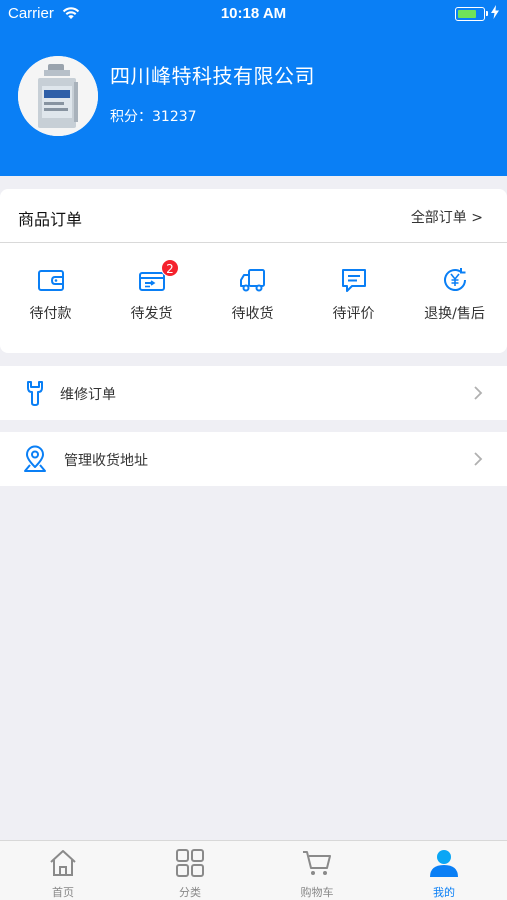 This screenshot has height=900, width=507. Describe the element at coordinates (253, 216) in the screenshot. I see `order-card-header: 商品订单 全部订单 >` at that location.